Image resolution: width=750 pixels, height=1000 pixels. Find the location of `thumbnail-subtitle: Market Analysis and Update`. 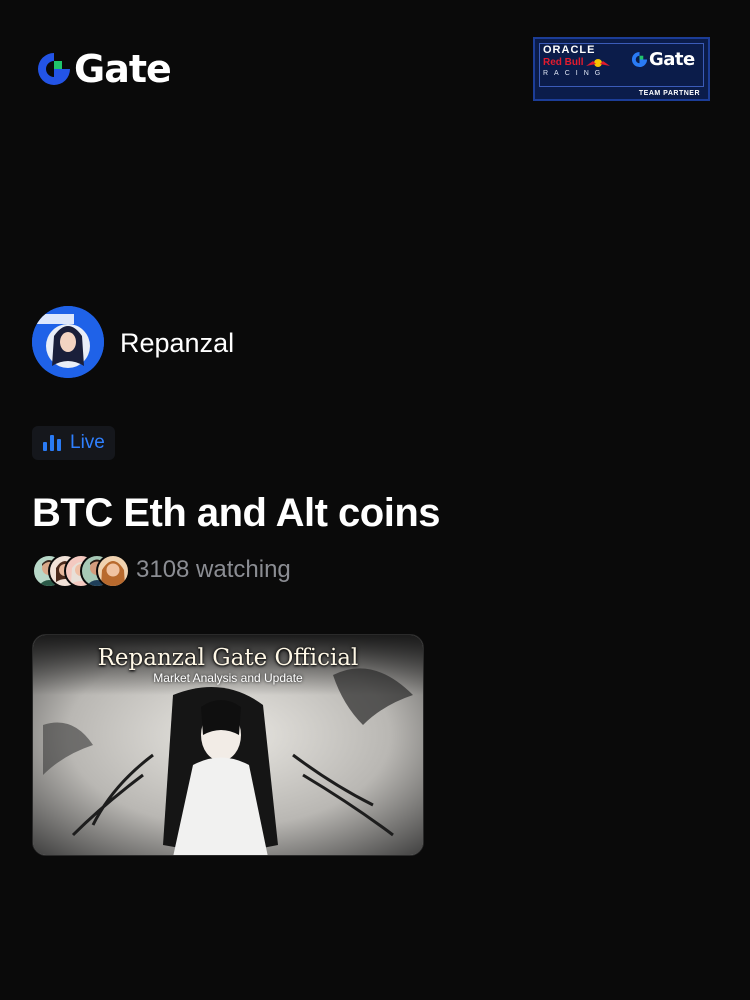

thumbnail-subtitle: Market Analysis and Update is located at coordinates (228, 678).